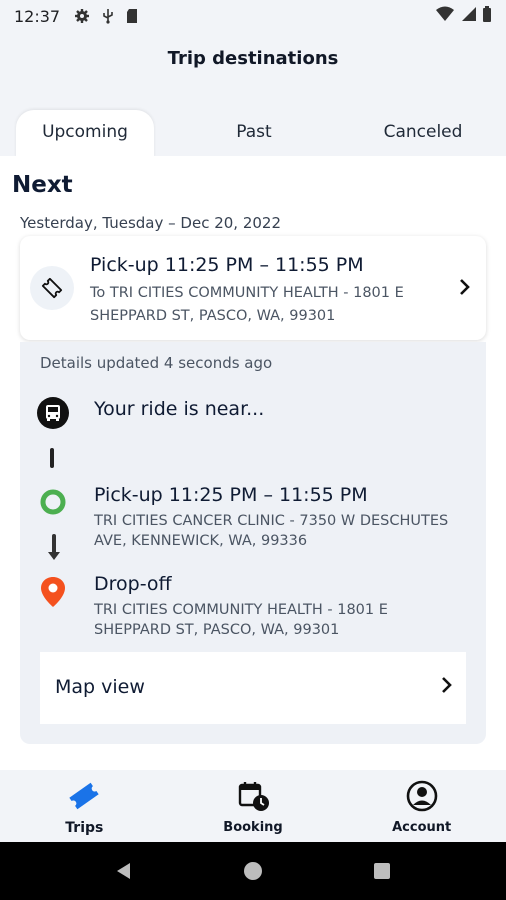 The height and width of the screenshot is (900, 506). What do you see at coordinates (151, 223) in the screenshot?
I see `trip-date: Yesterday, Tuesday – Dec 20, 2022` at bounding box center [151, 223].